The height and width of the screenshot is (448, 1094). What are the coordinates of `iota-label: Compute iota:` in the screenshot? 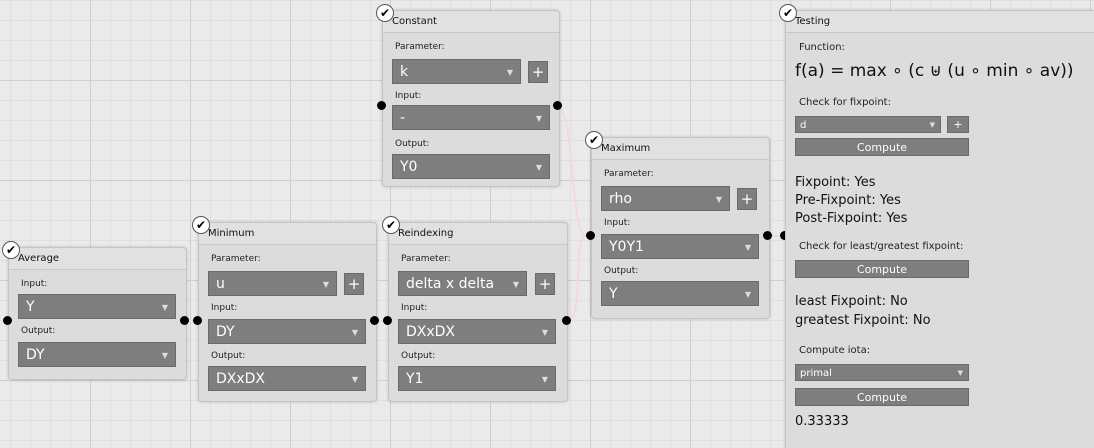 It's located at (835, 350).